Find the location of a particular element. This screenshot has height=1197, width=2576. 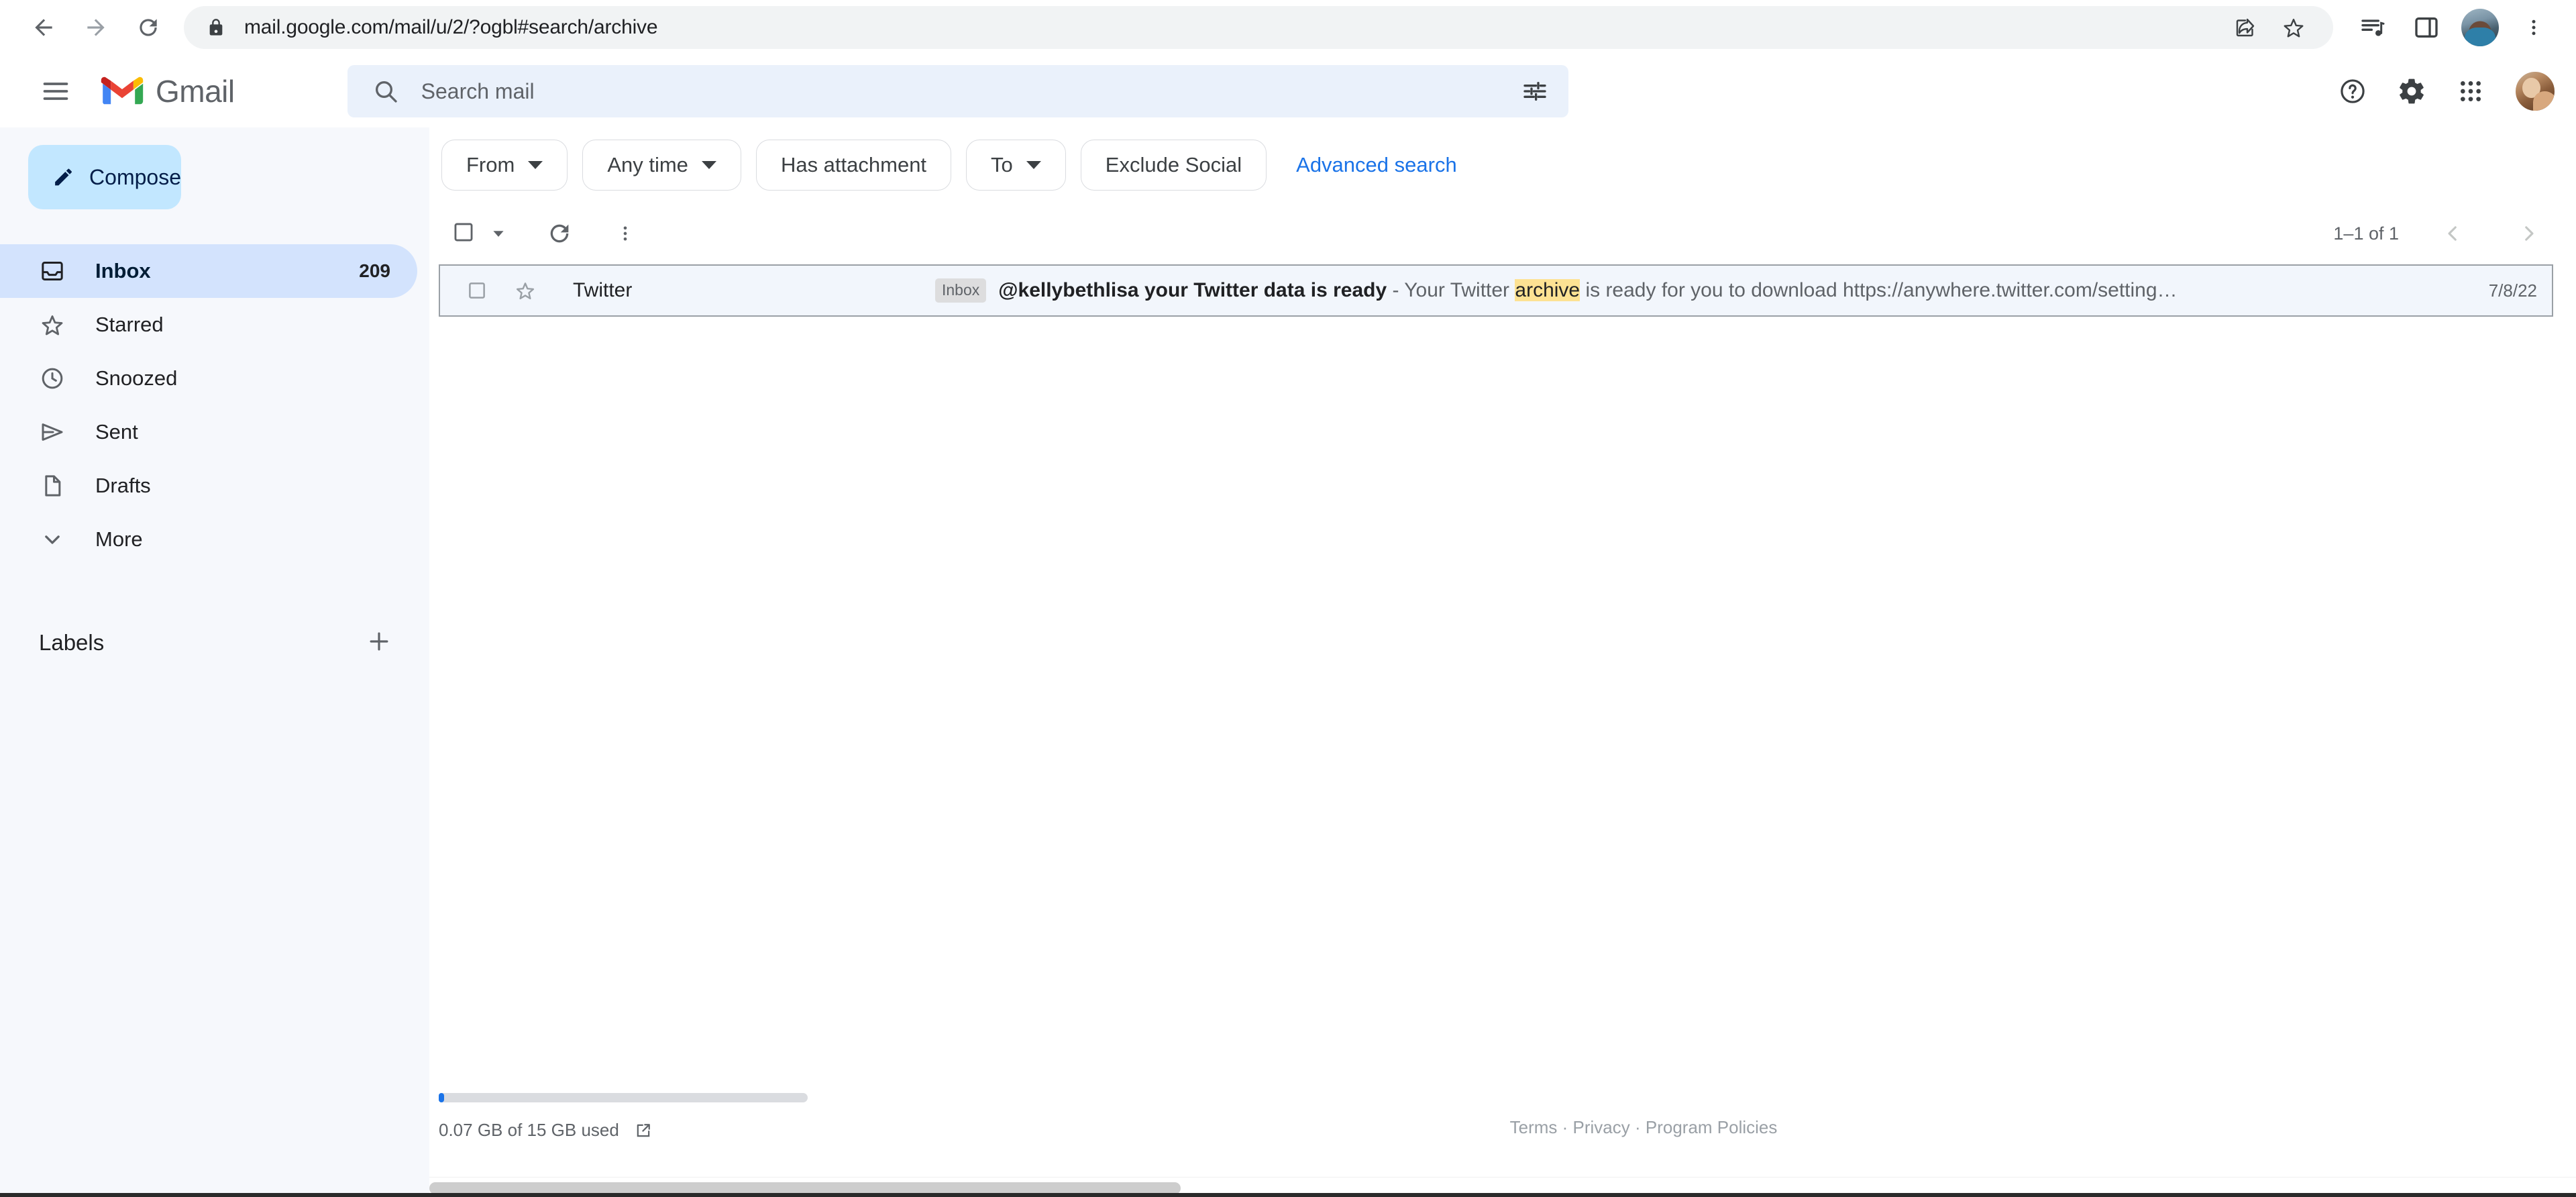

refresh-icon is located at coordinates (559, 233).